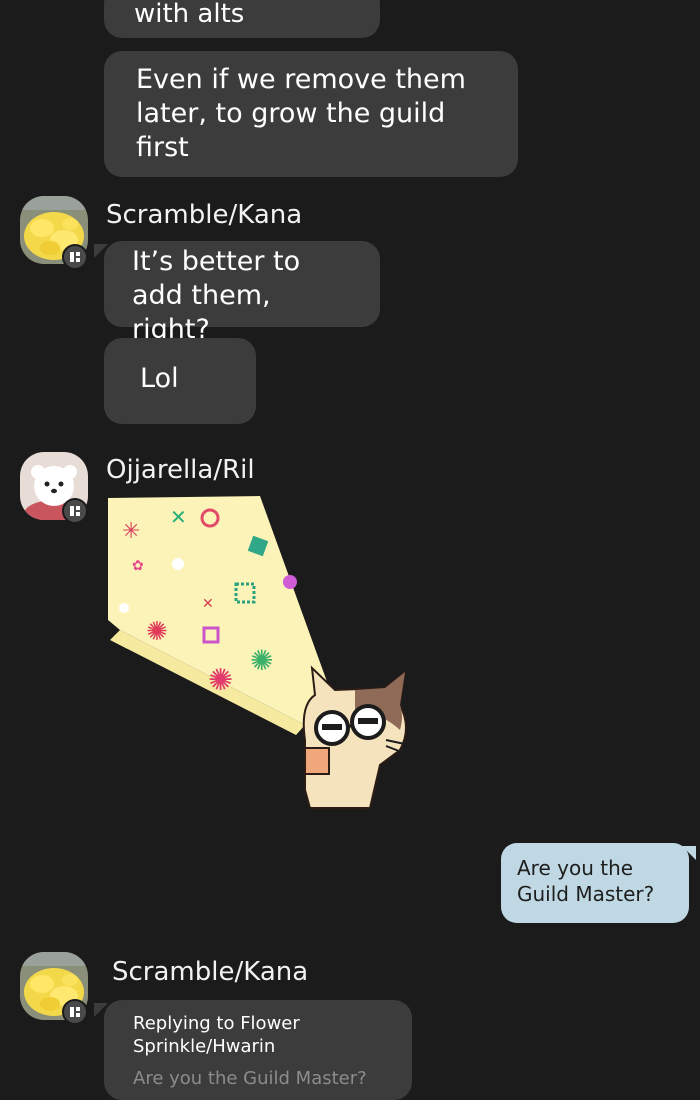 This screenshot has height=1100, width=700. I want to click on quoted-message: Are you the Guild Master?, so click(250, 1078).